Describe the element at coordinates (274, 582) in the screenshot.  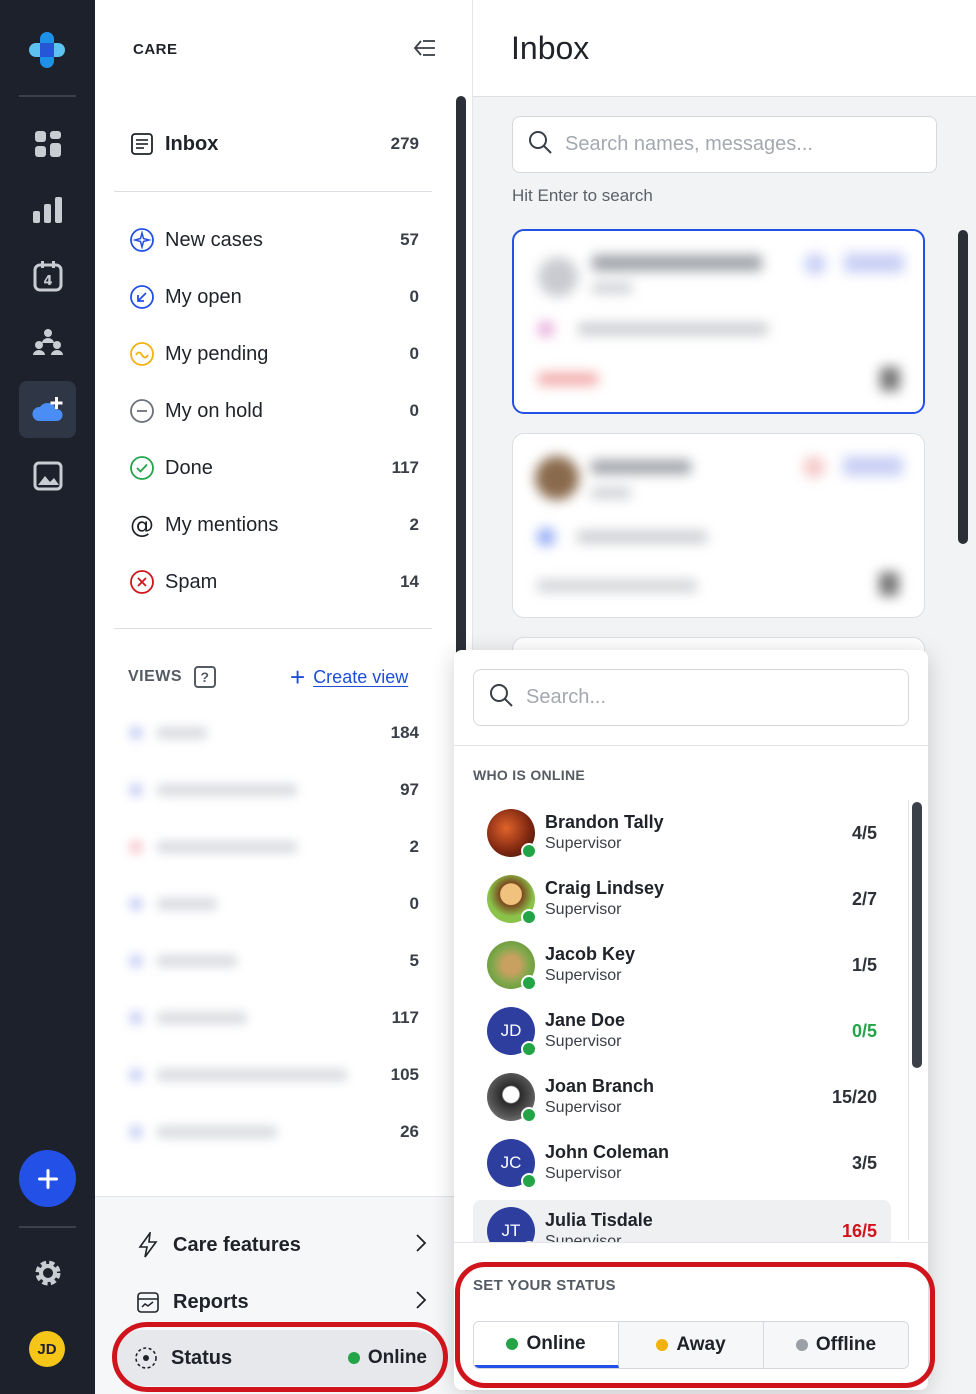
I see `sidebar-item-spam: Spam 14` at that location.